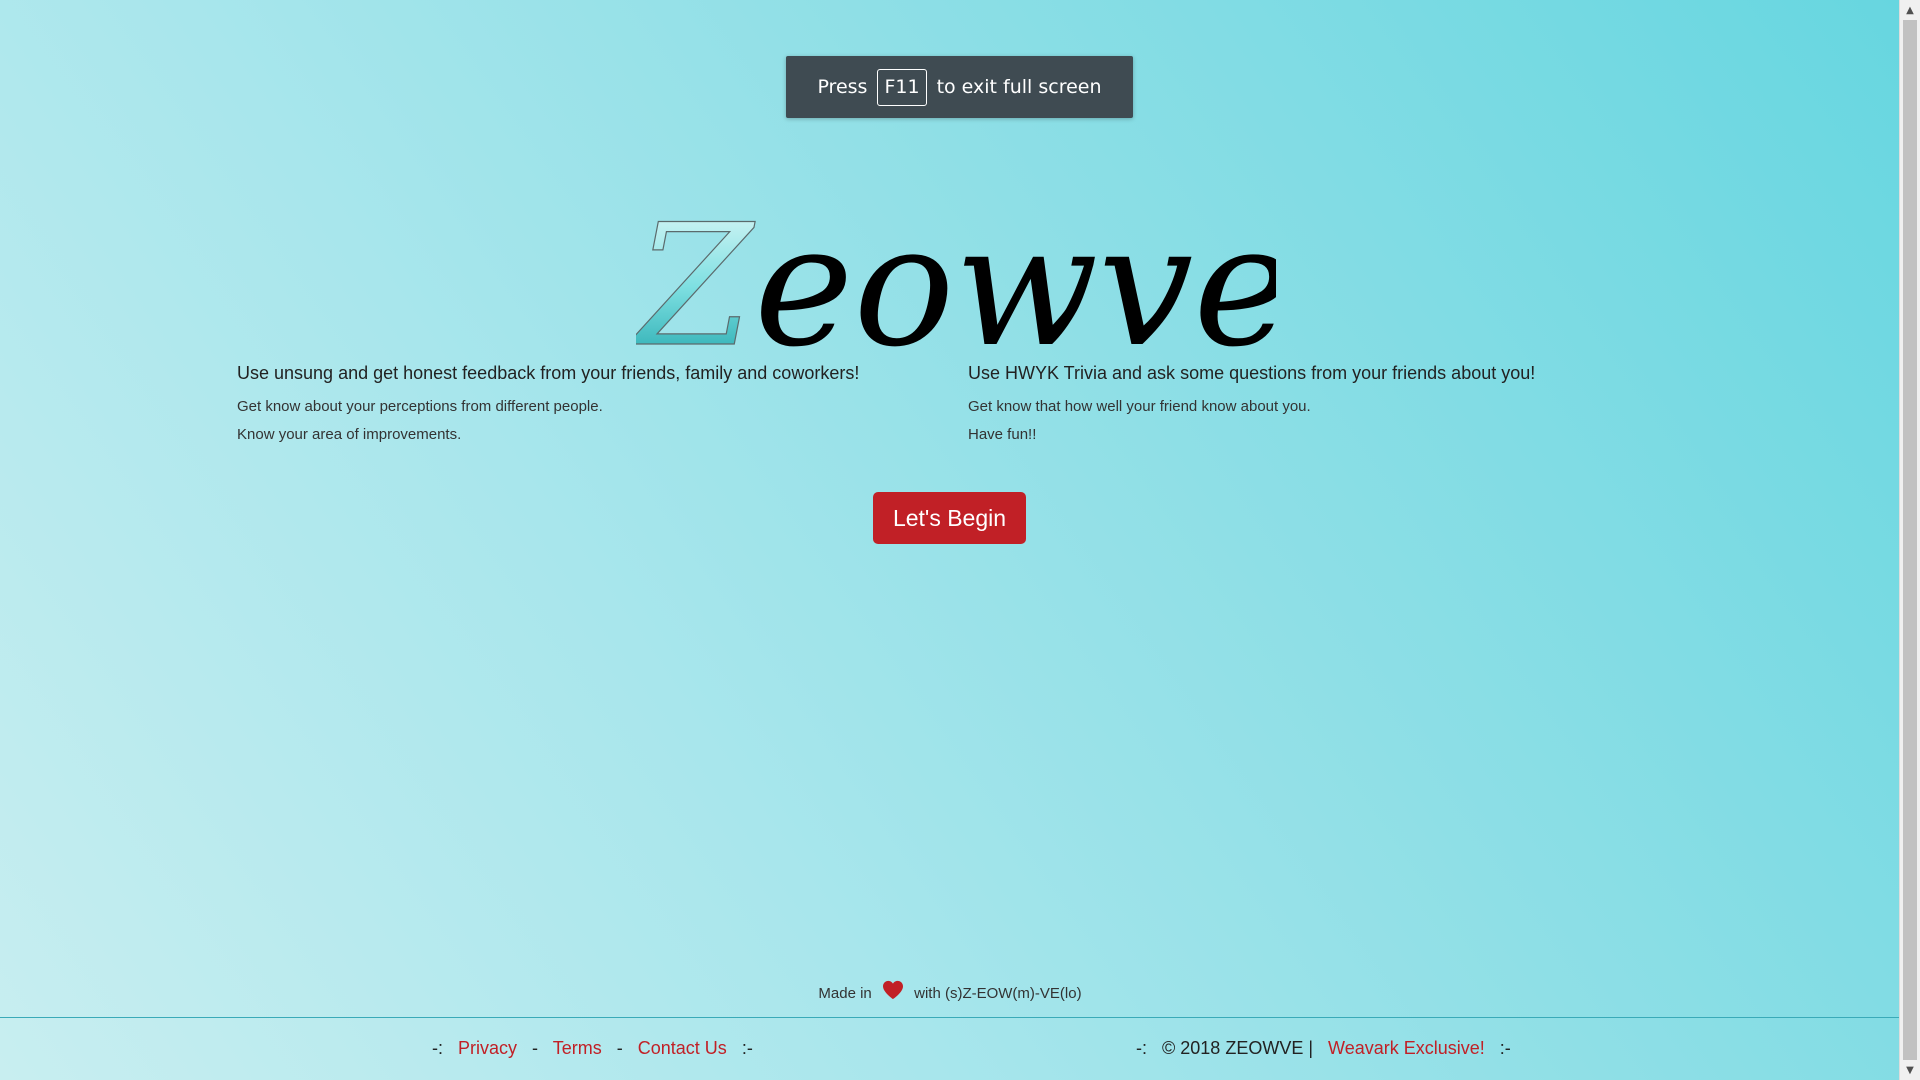  I want to click on footer-left-close: :-, so click(747, 1048).